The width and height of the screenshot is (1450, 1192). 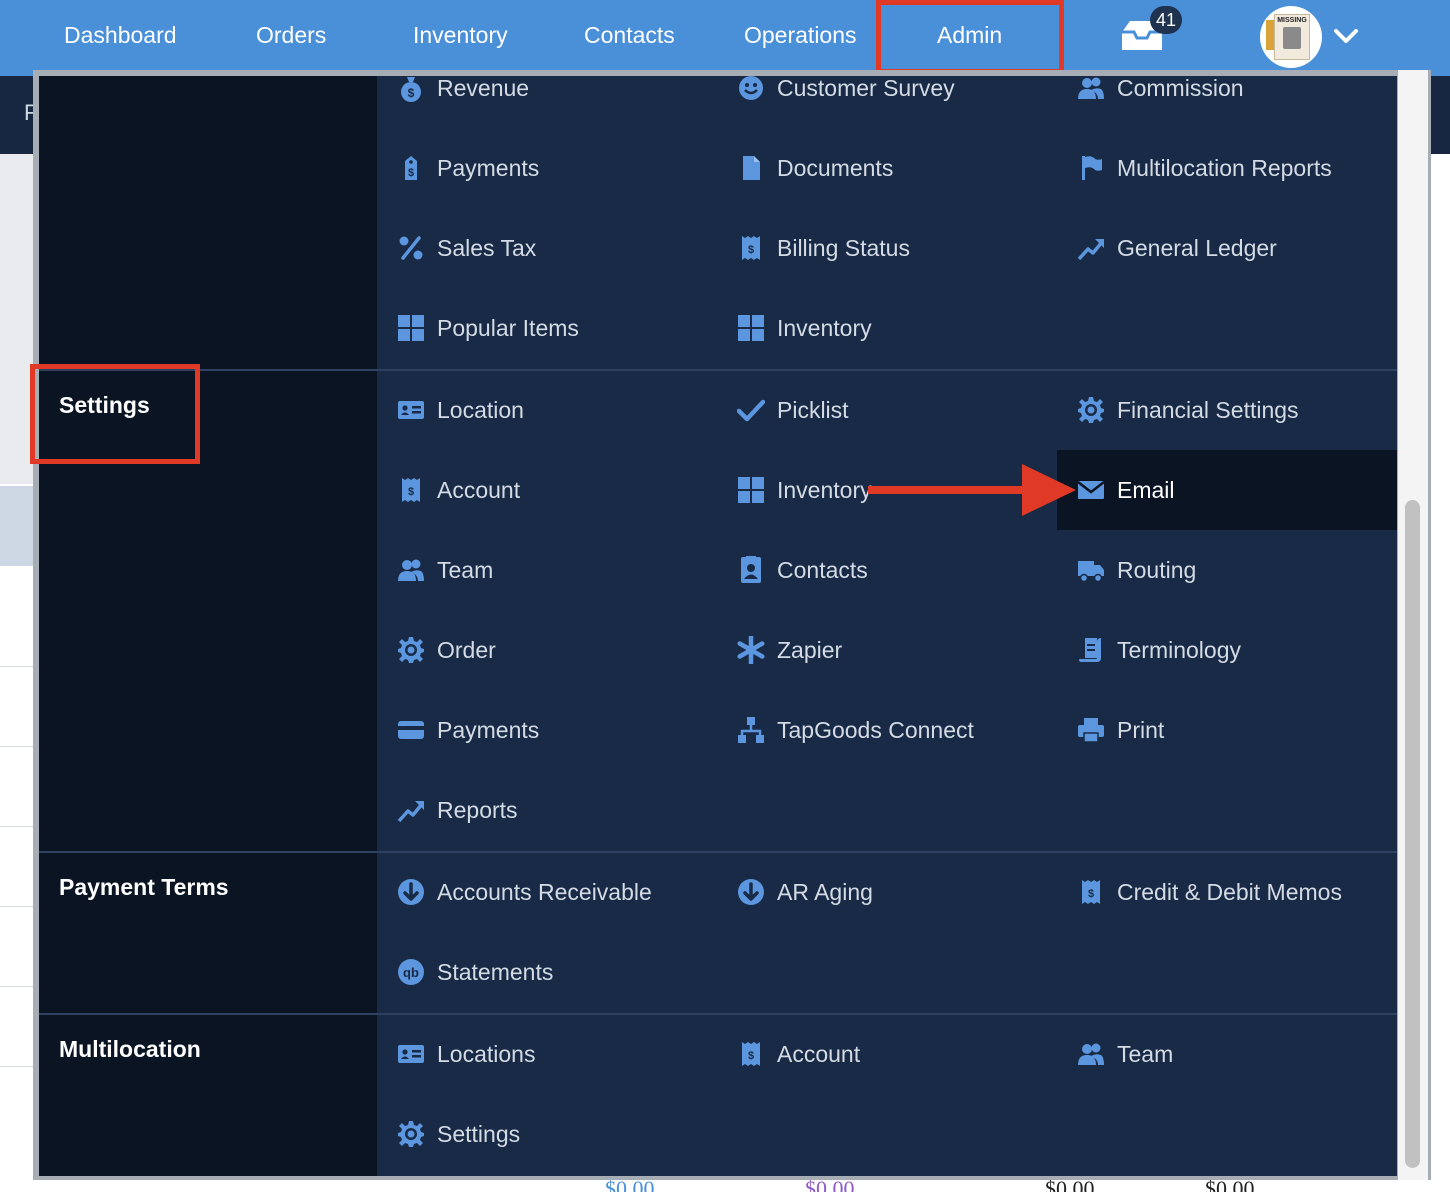 What do you see at coordinates (1091, 490) in the screenshot?
I see `envelope-icon` at bounding box center [1091, 490].